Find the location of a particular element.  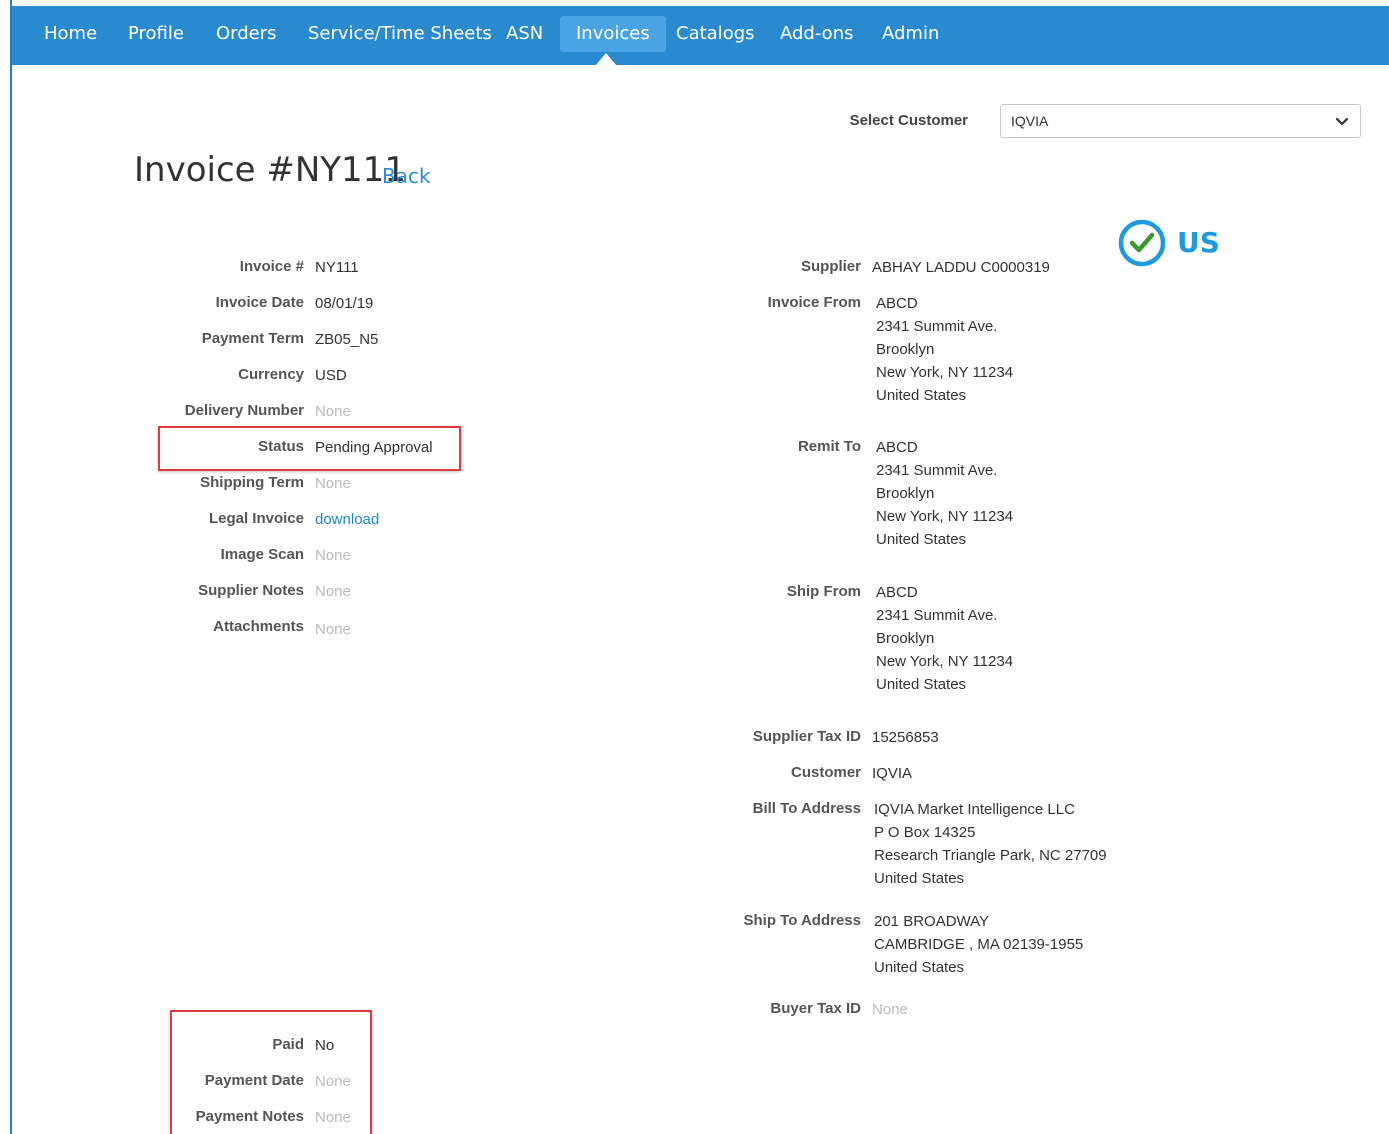

nav-item-asn: ASN is located at coordinates (524, 34).